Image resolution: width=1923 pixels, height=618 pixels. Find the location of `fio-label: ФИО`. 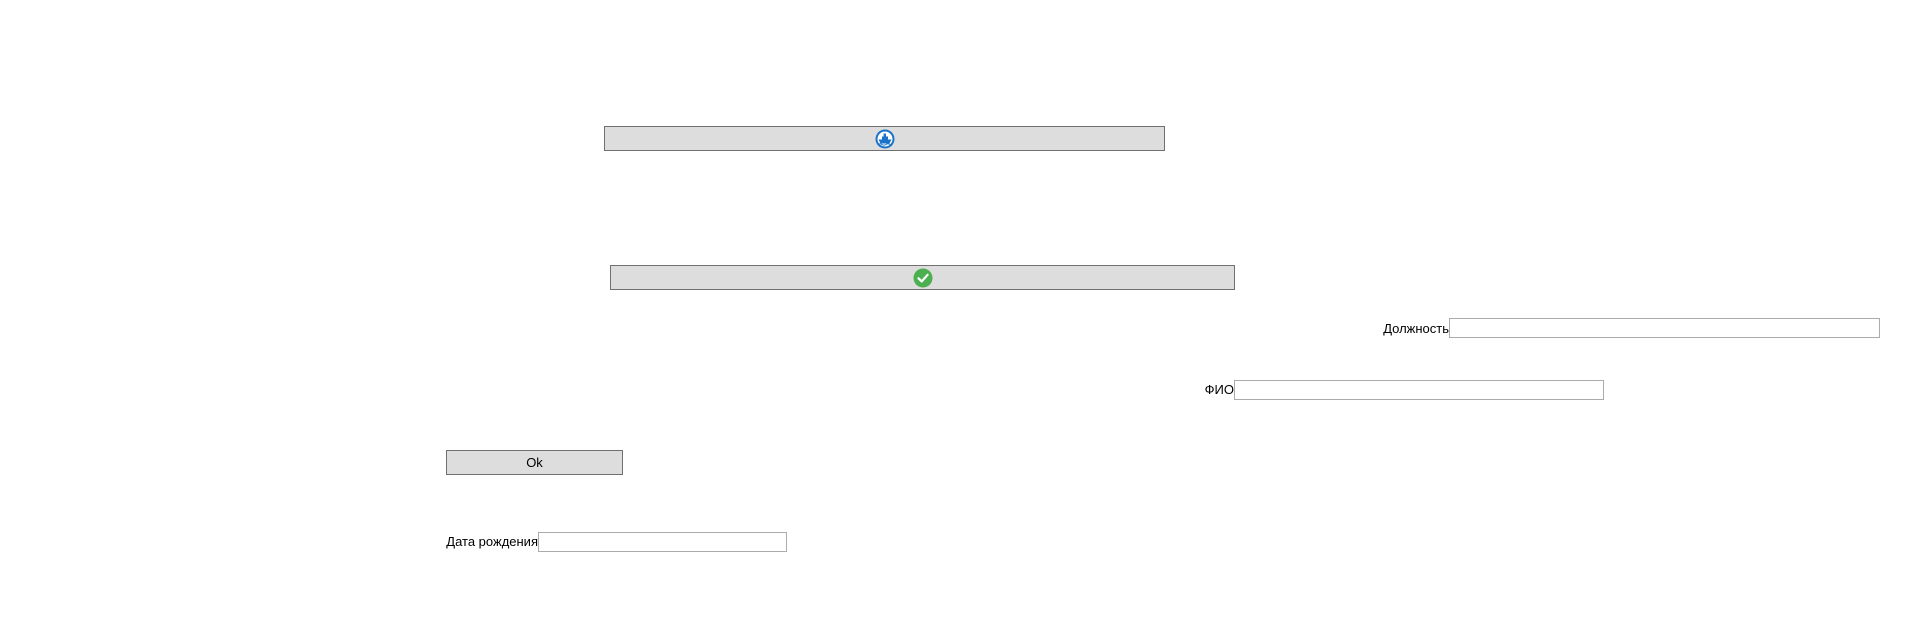

fio-label: ФИО is located at coordinates (1219, 389).